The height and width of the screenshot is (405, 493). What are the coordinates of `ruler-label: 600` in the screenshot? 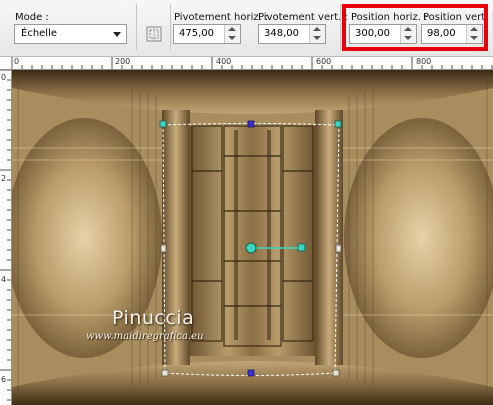 It's located at (324, 61).